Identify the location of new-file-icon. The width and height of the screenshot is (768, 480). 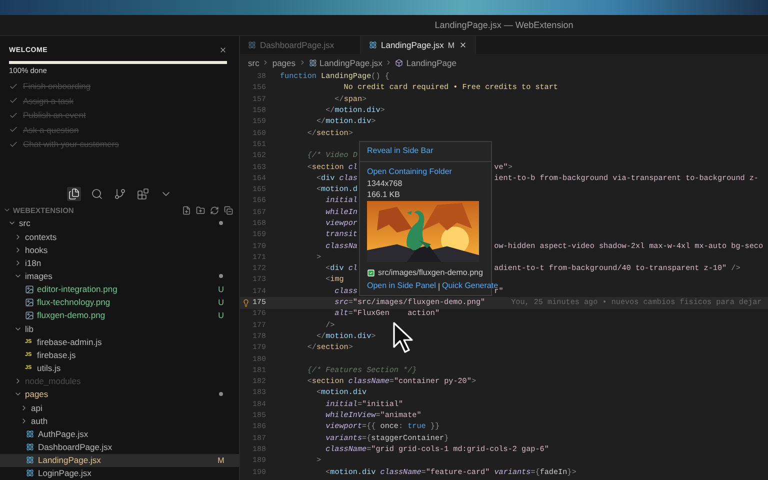
(186, 210).